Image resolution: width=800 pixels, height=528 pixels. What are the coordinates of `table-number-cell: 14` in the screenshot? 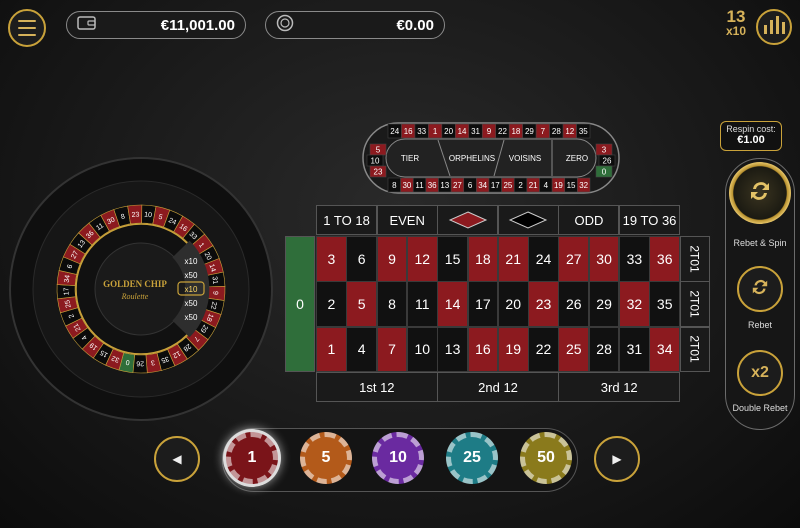 It's located at (452, 304).